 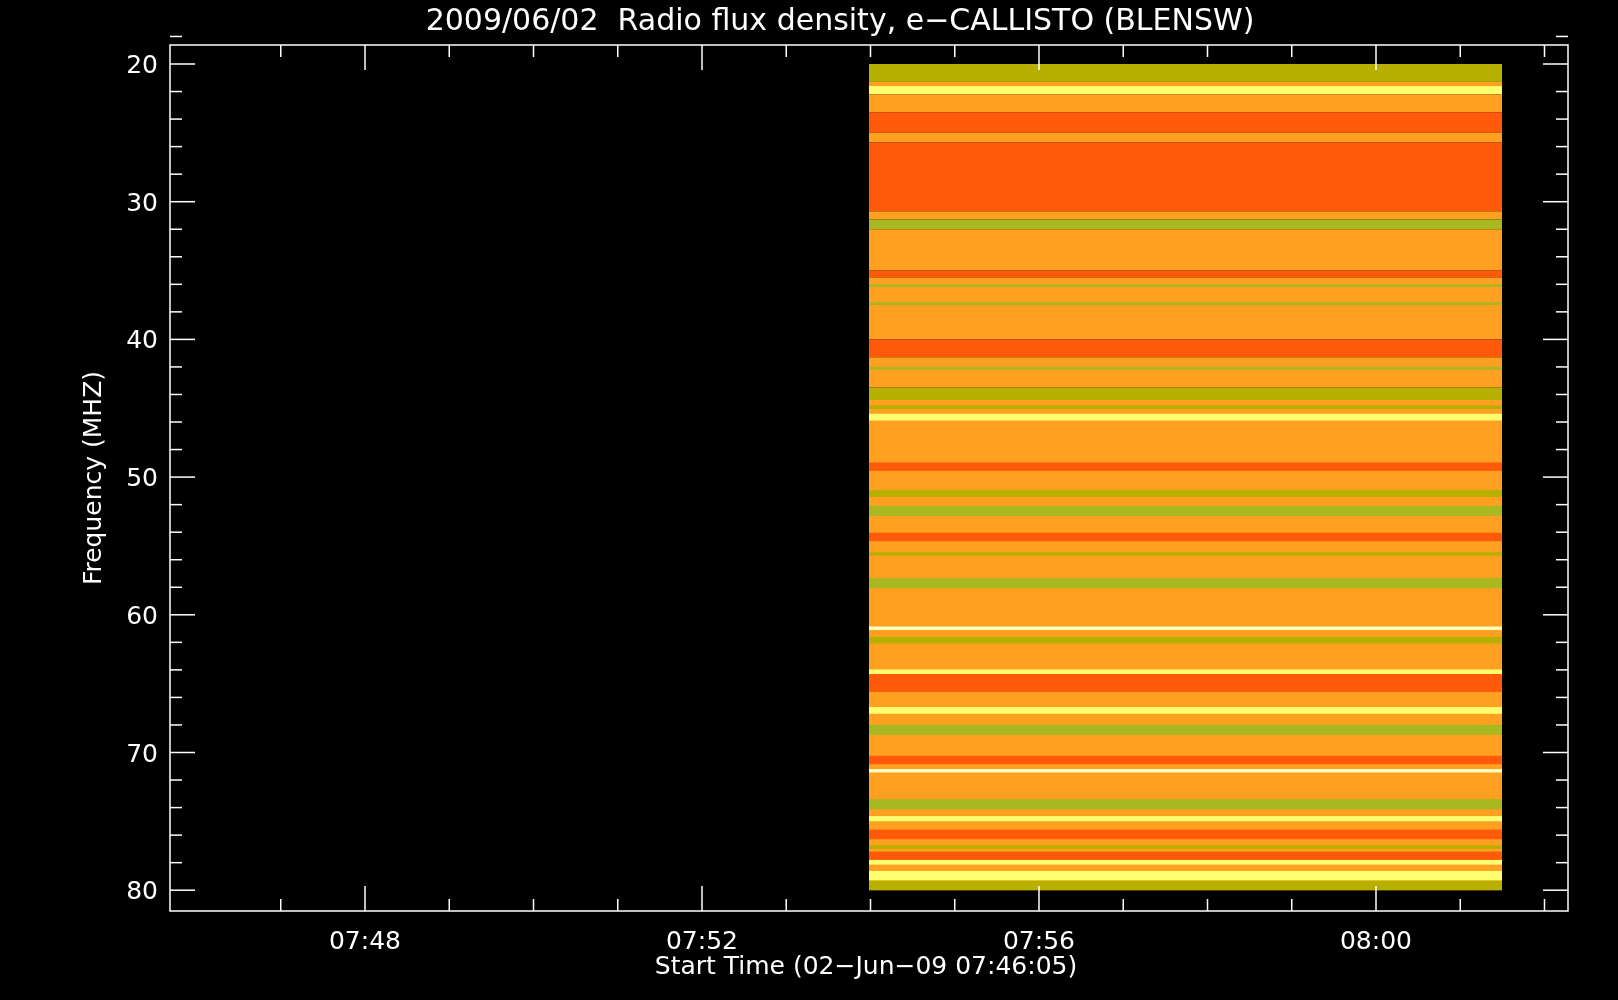 What do you see at coordinates (142, 64) in the screenshot?
I see `y-tick-label: 20` at bounding box center [142, 64].